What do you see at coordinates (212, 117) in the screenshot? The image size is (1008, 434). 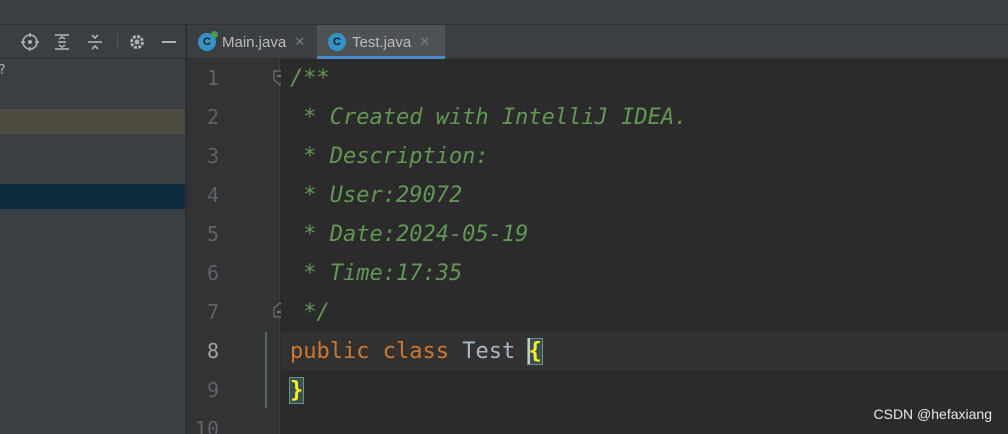 I see `line-number: 2` at bounding box center [212, 117].